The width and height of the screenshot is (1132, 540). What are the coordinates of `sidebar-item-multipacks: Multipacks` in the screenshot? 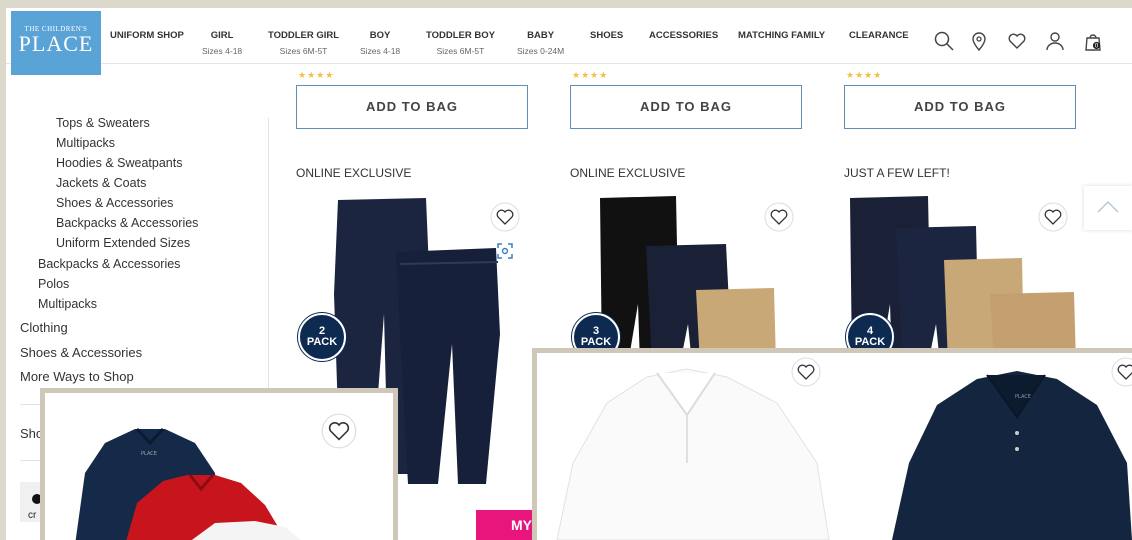 It's located at (85, 143).